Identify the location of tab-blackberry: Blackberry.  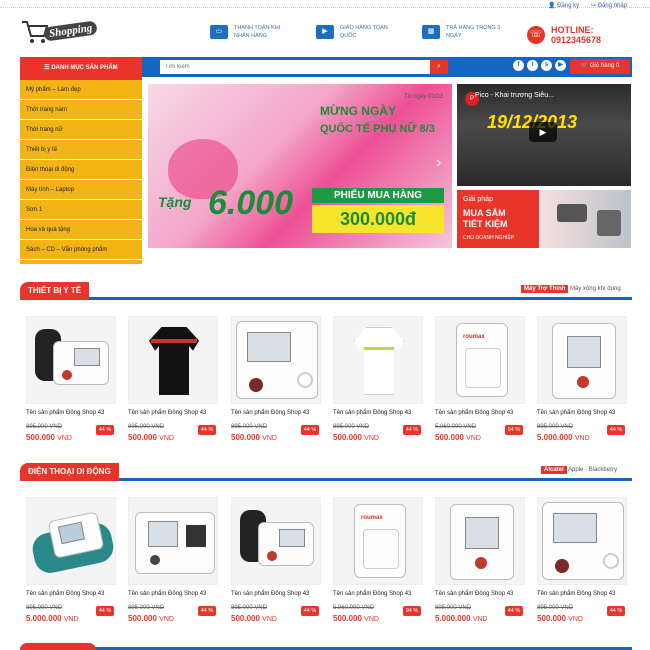
(603, 470).